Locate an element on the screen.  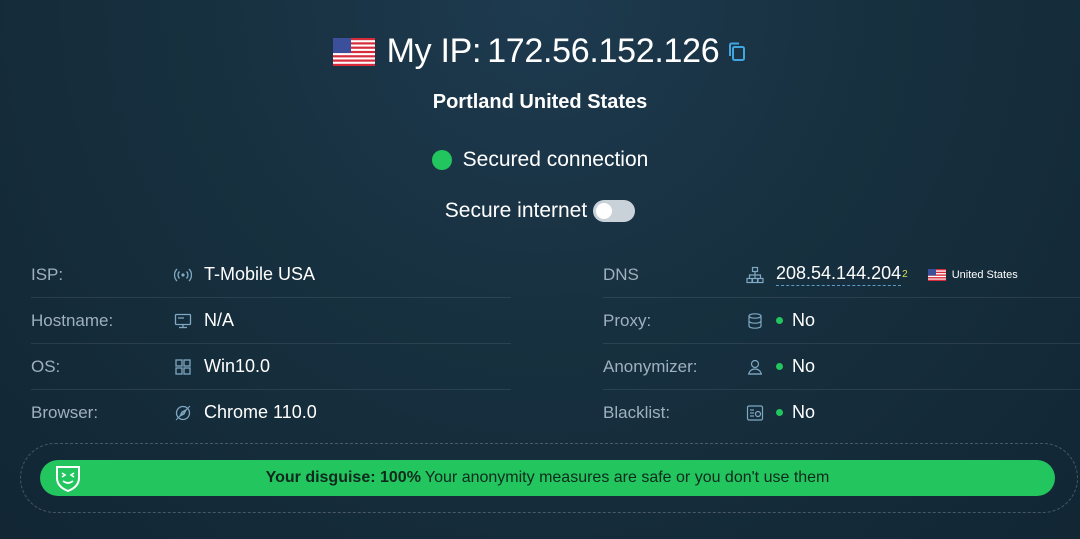
browser-icon is located at coordinates (183, 412).